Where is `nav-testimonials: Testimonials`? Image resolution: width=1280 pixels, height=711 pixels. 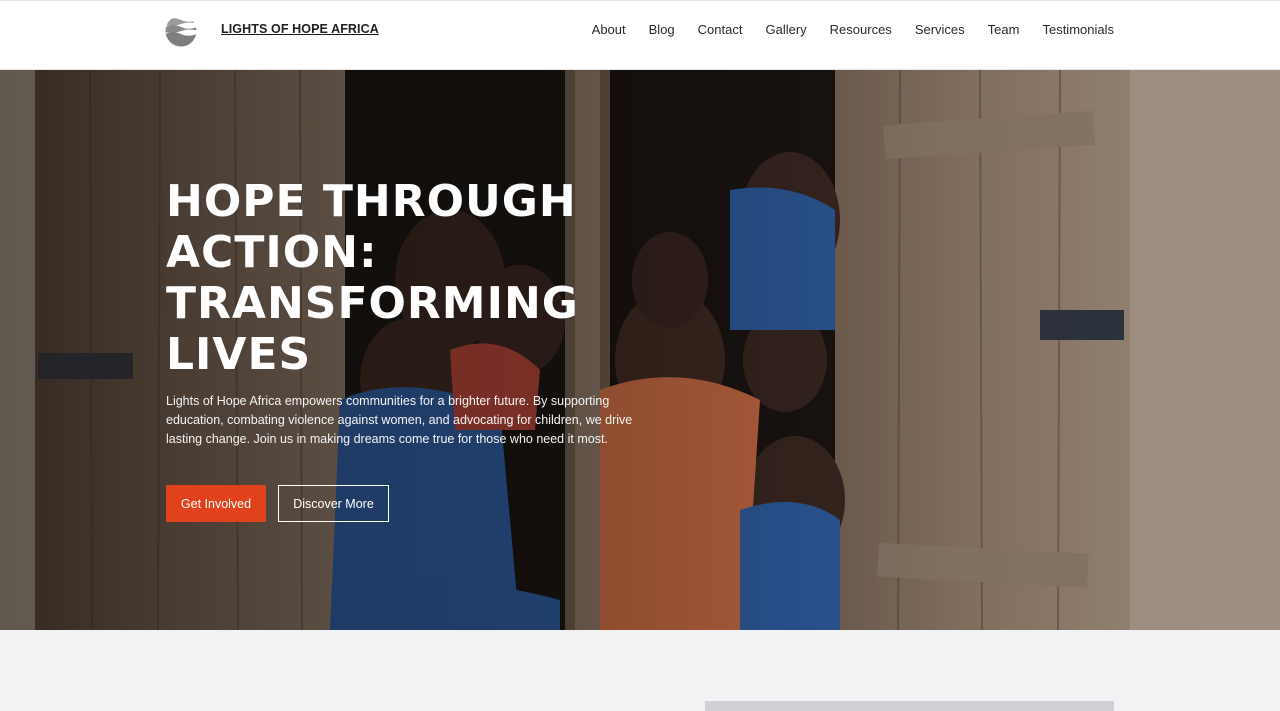
nav-testimonials: Testimonials is located at coordinates (1078, 29).